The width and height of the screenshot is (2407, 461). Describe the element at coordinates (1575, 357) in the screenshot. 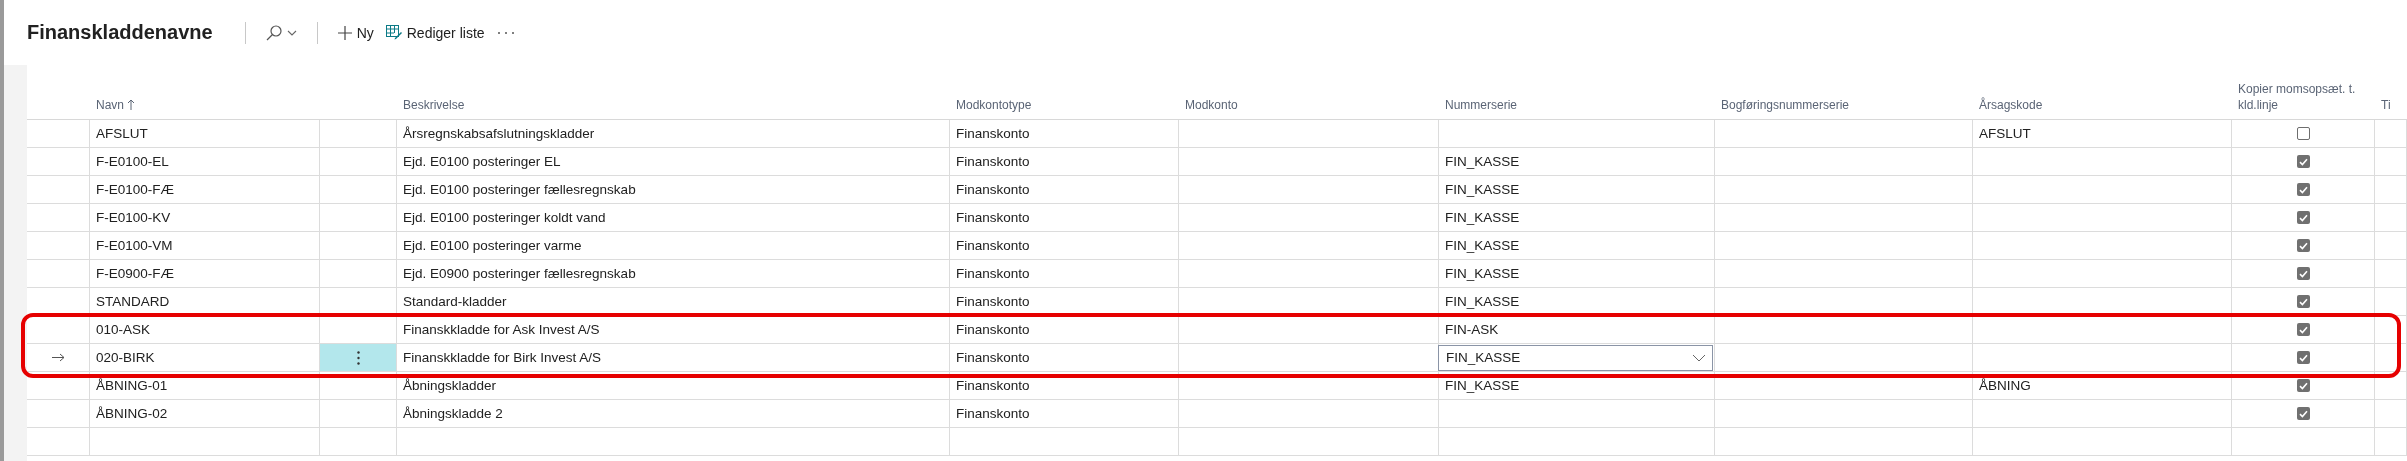

I see `number-series-dropdown: FIN_KASSE` at that location.